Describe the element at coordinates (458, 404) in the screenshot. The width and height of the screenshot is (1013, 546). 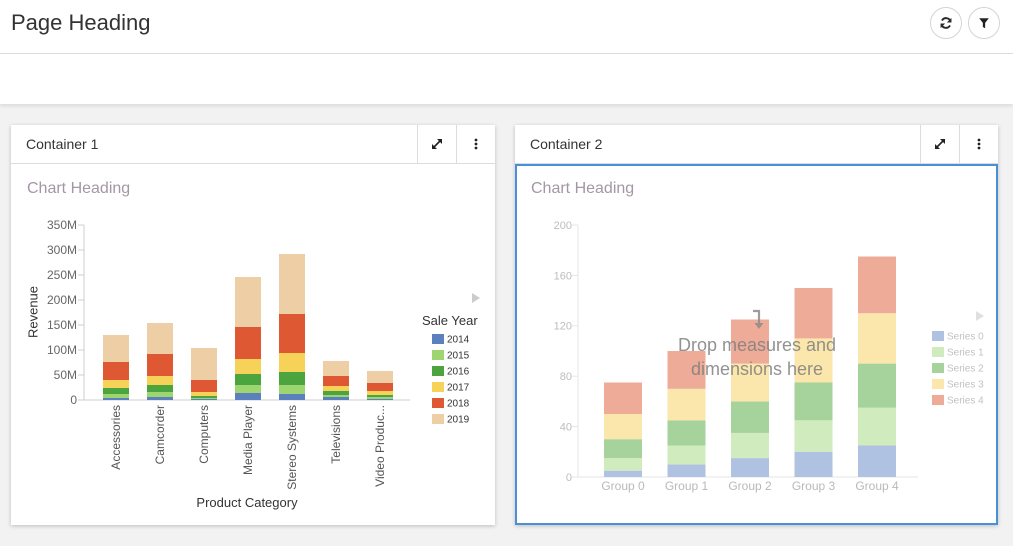
I see `legend-label: 2018` at that location.